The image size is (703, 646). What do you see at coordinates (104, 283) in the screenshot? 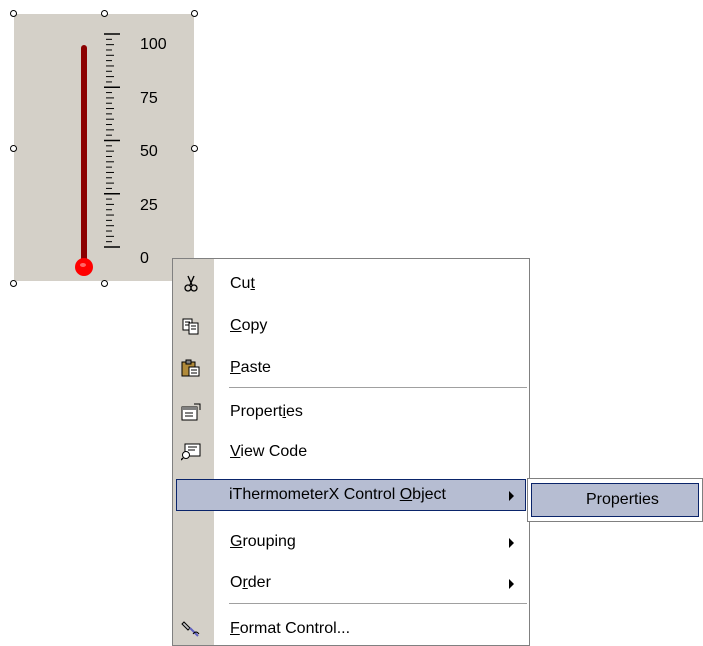
I see `resize-handle-bottom` at bounding box center [104, 283].